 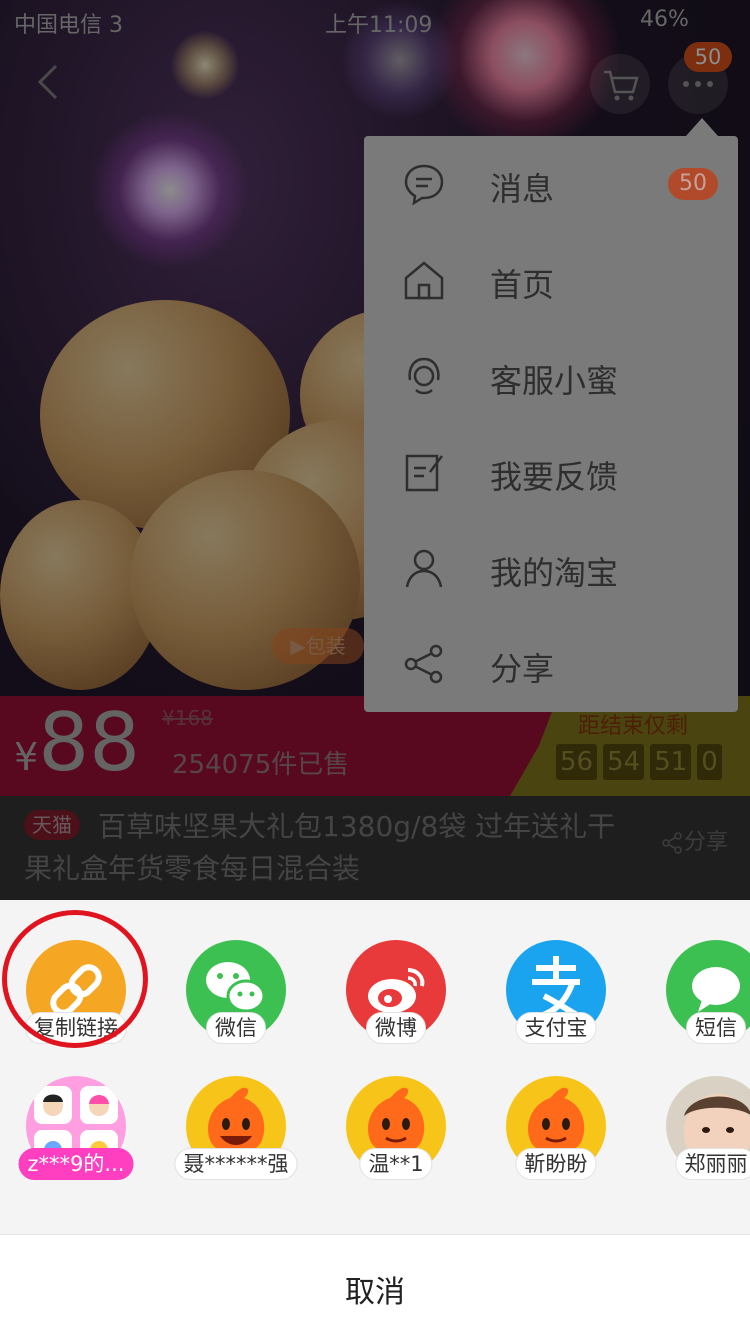 What do you see at coordinates (708, 995) in the screenshot?
I see `share-sms: 短信` at bounding box center [708, 995].